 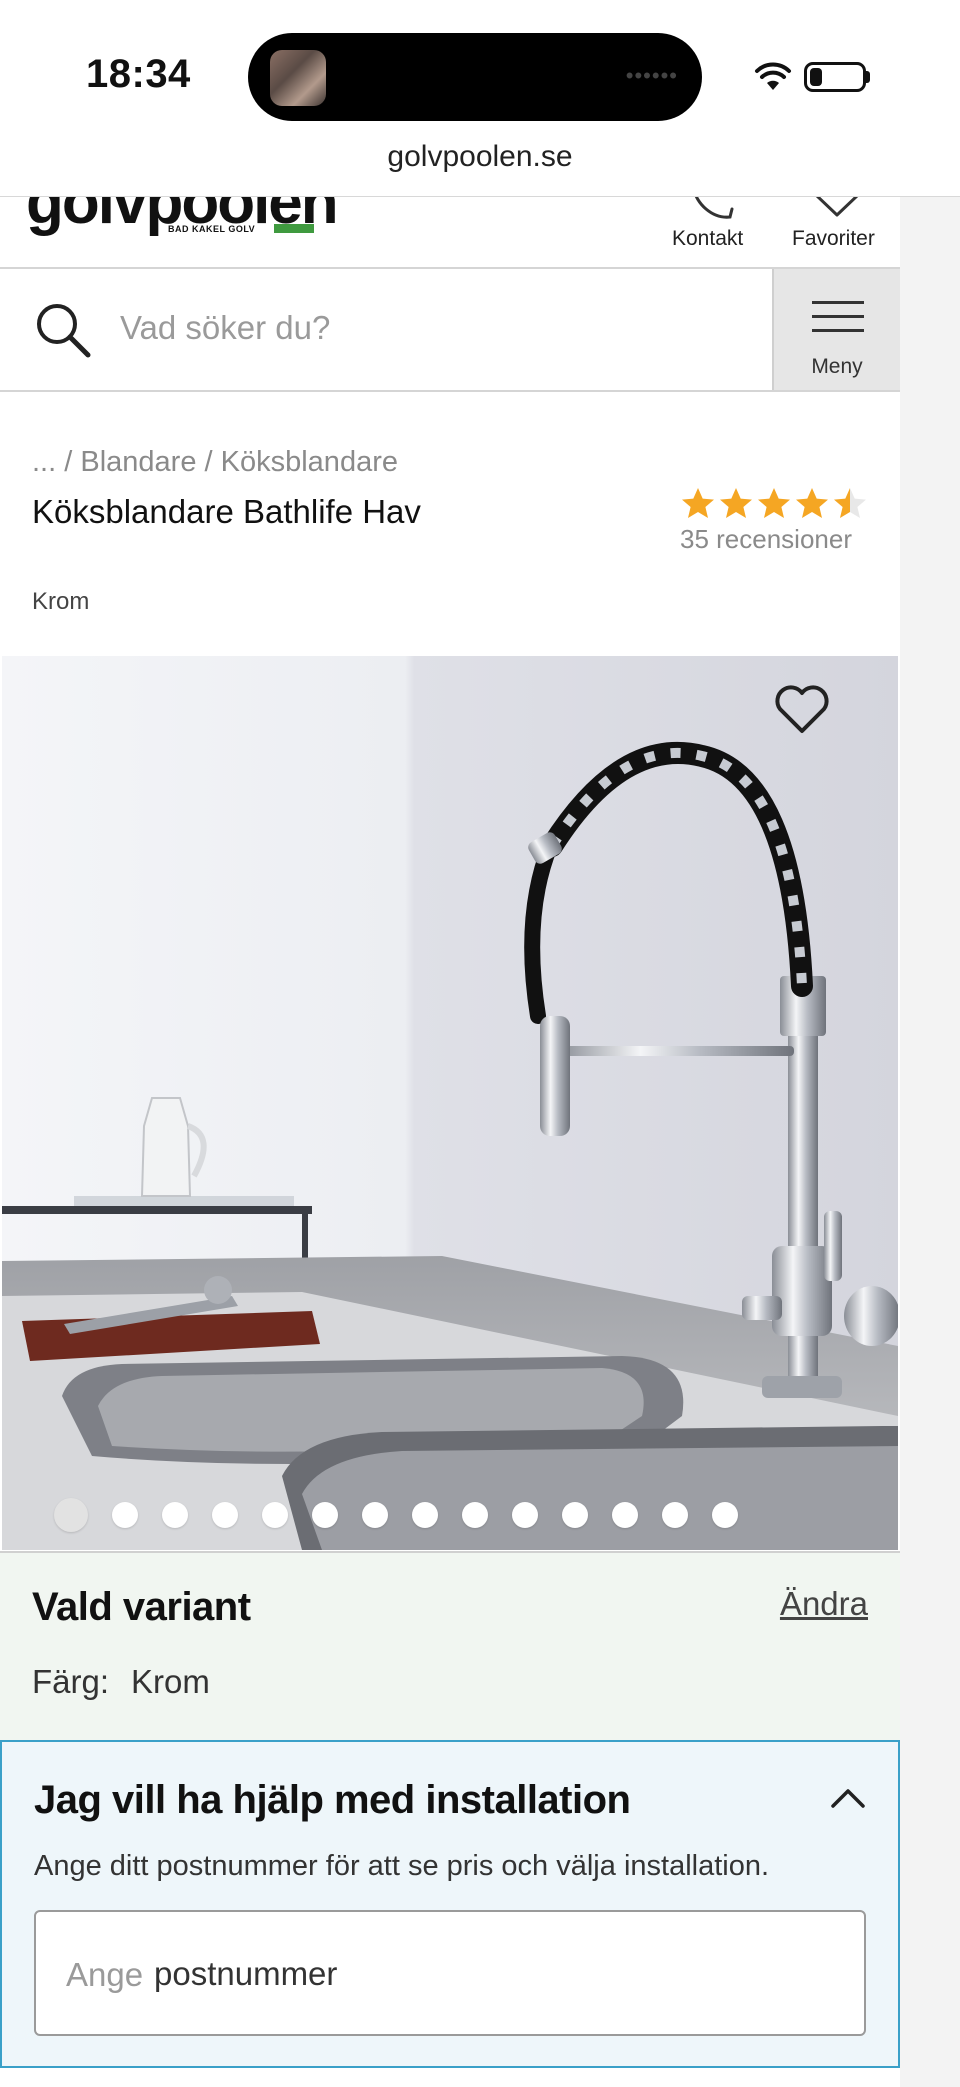 I want to click on product-title: Köksblandare Bathlife Hav, so click(x=226, y=511).